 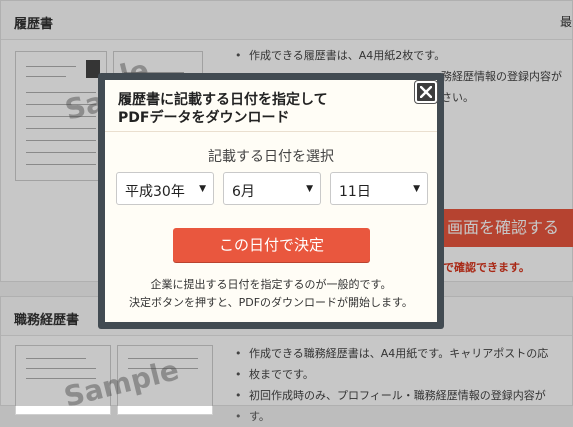 What do you see at coordinates (223, 100) in the screenshot?
I see `modal-title-line1: 履歴書に記載する日付を指定して` at bounding box center [223, 100].